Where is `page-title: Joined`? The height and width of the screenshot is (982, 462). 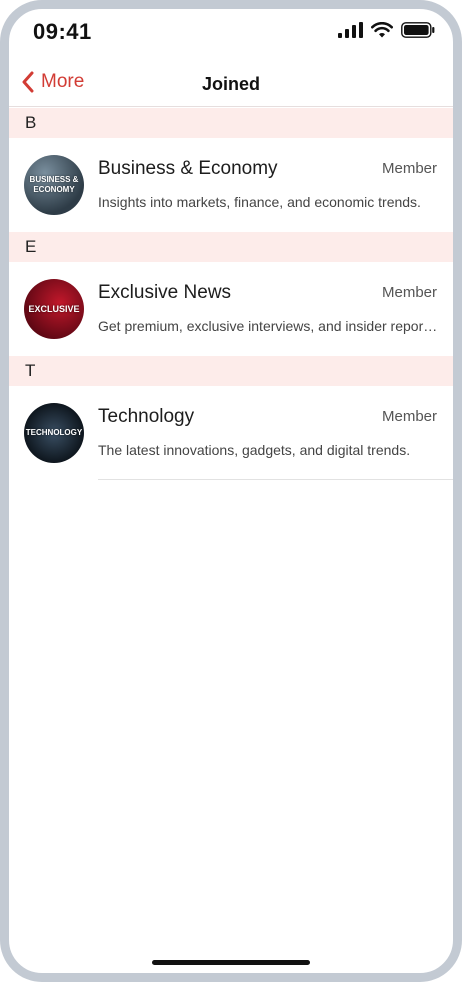
page-title: Joined is located at coordinates (230, 84).